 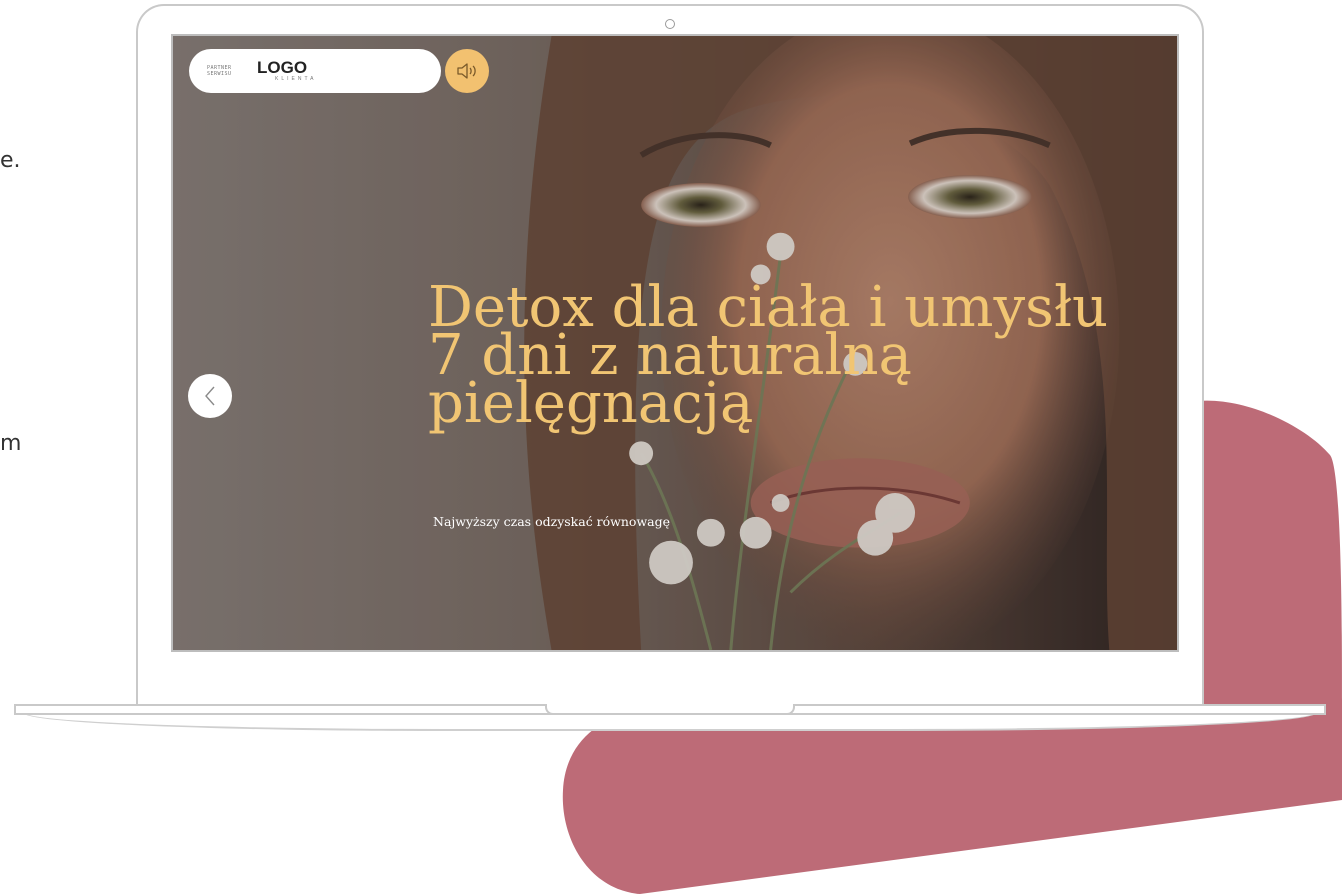 I want to click on client-logo-pill: PARTNER SERWISU LOGO KLIENTA, so click(x=315, y=71).